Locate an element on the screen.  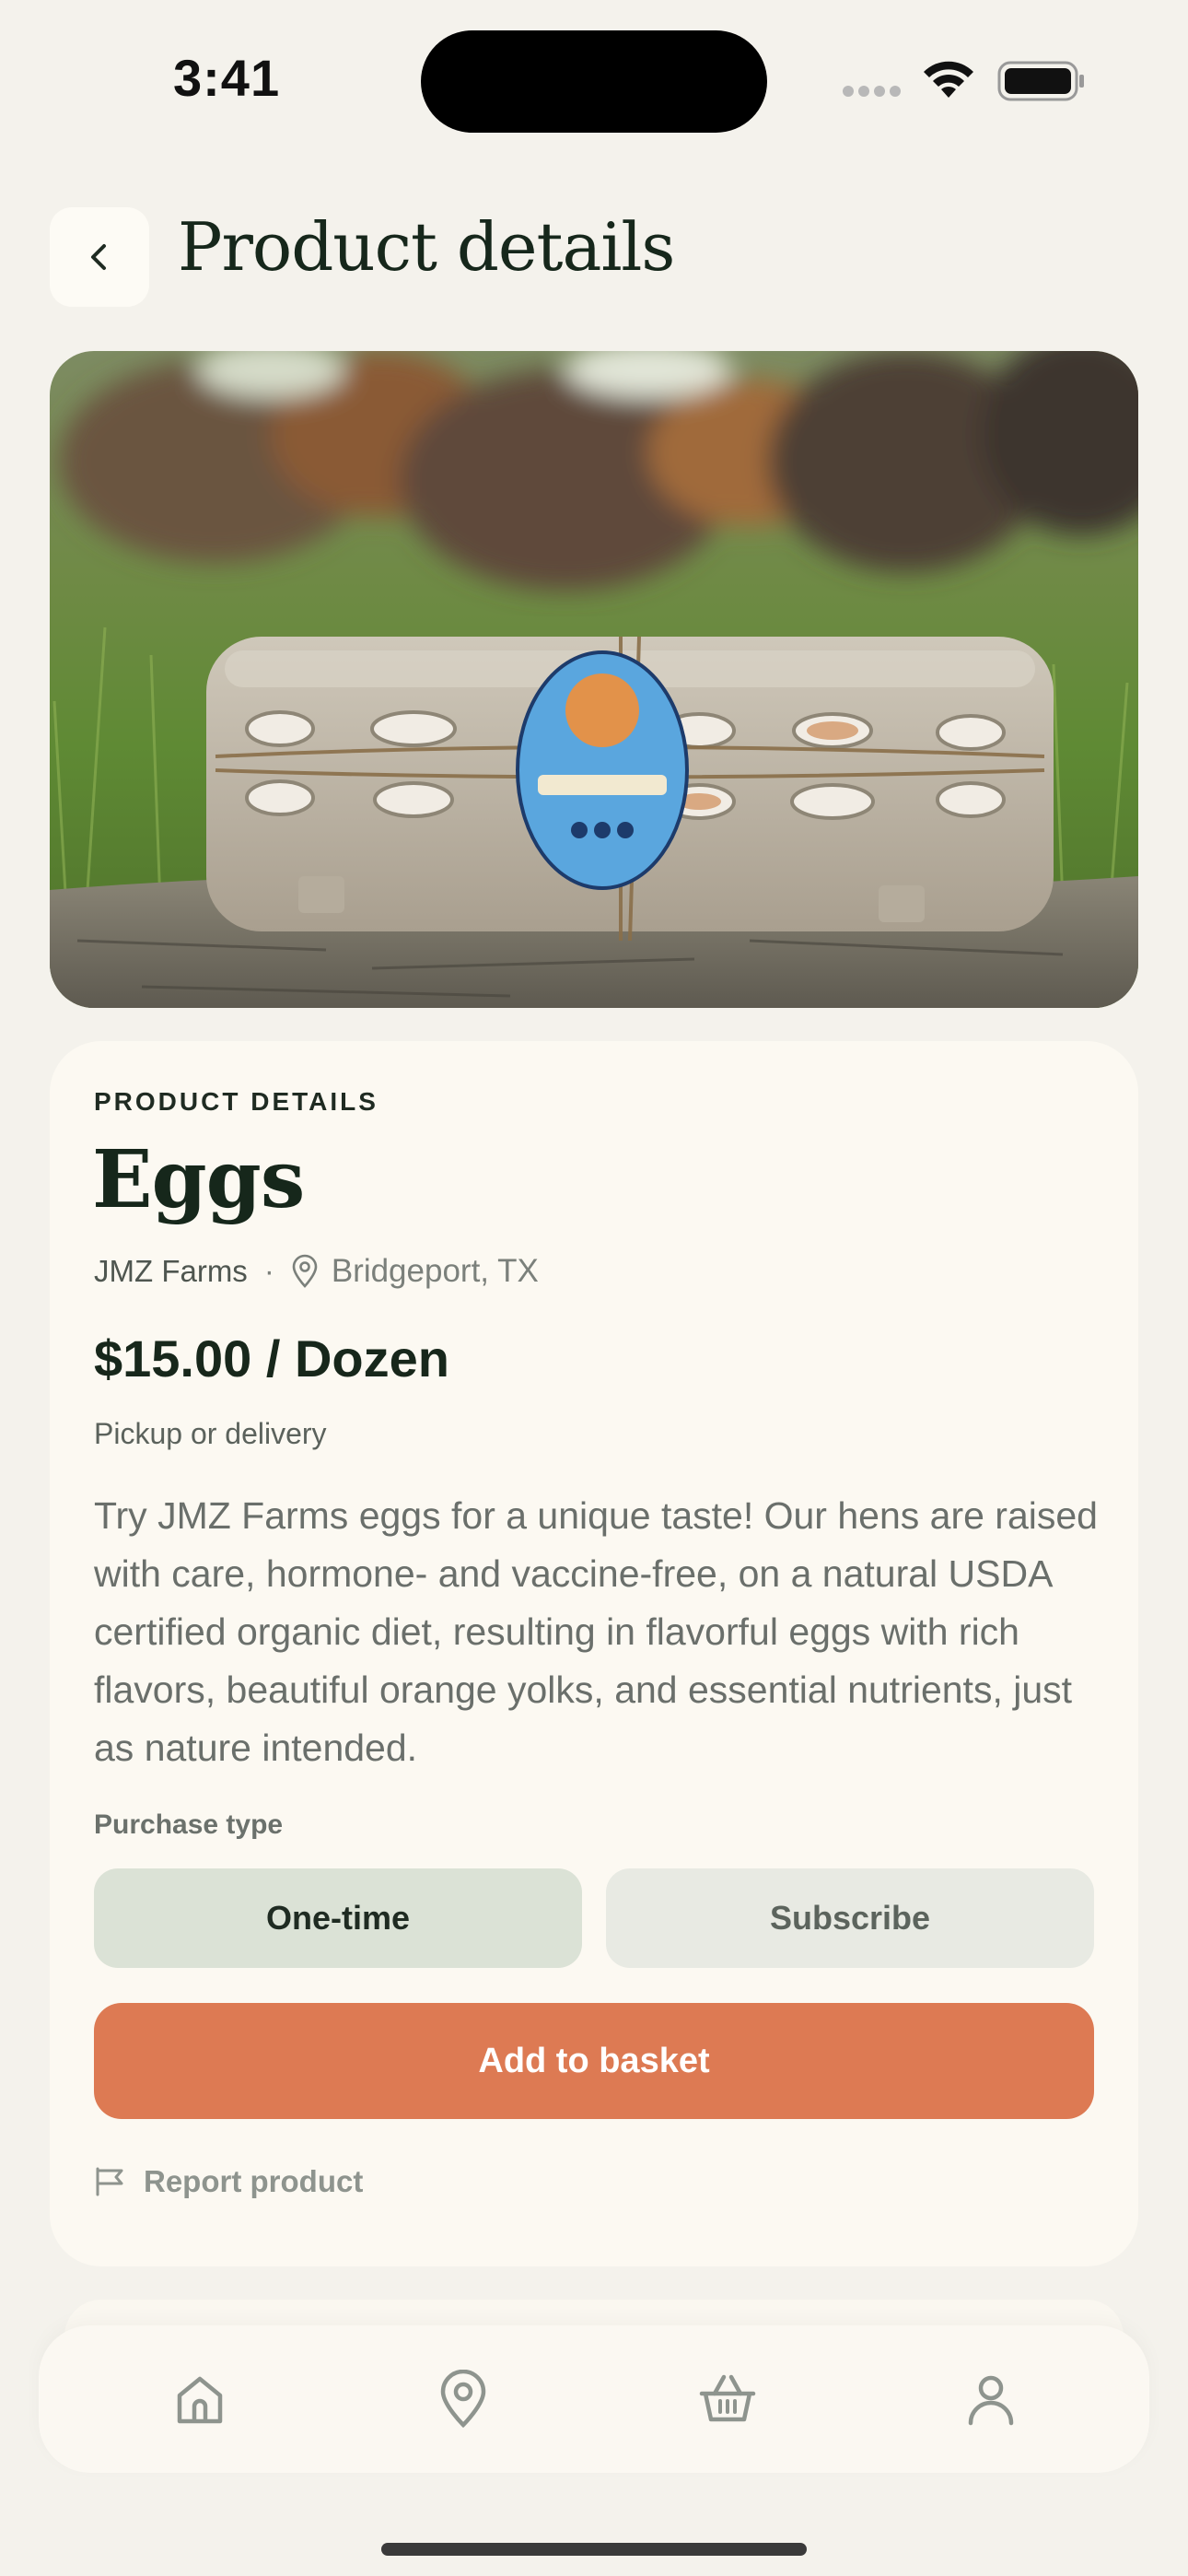
basket-icon is located at coordinates (727, 2398).